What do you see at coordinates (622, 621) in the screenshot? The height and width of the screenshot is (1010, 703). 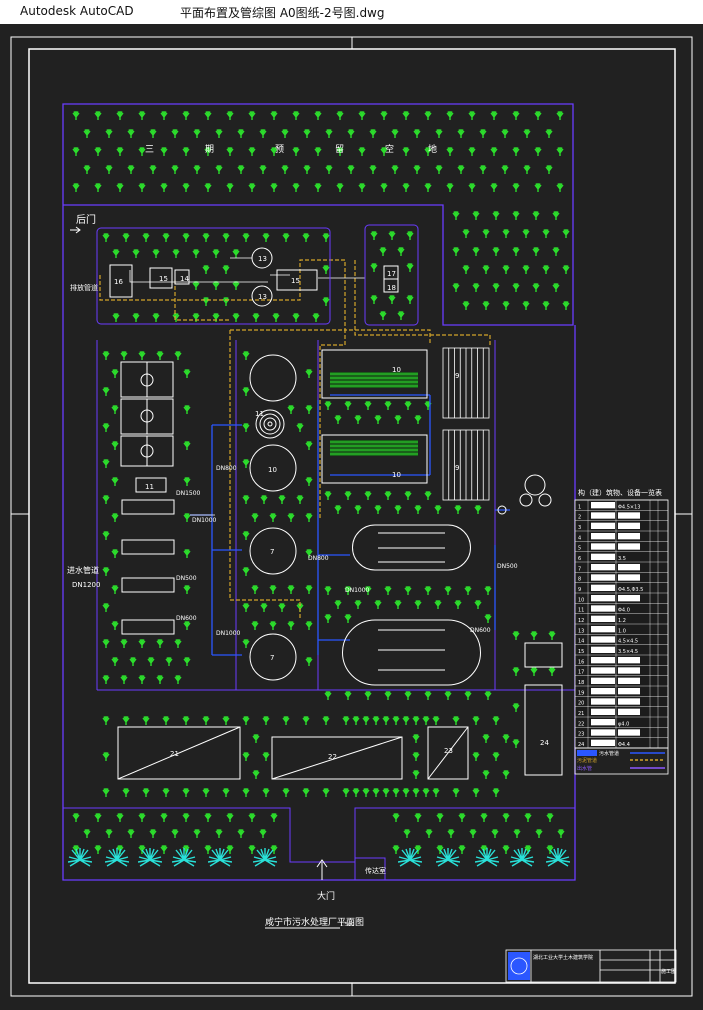 I see `legend-row-size: 1.2` at bounding box center [622, 621].